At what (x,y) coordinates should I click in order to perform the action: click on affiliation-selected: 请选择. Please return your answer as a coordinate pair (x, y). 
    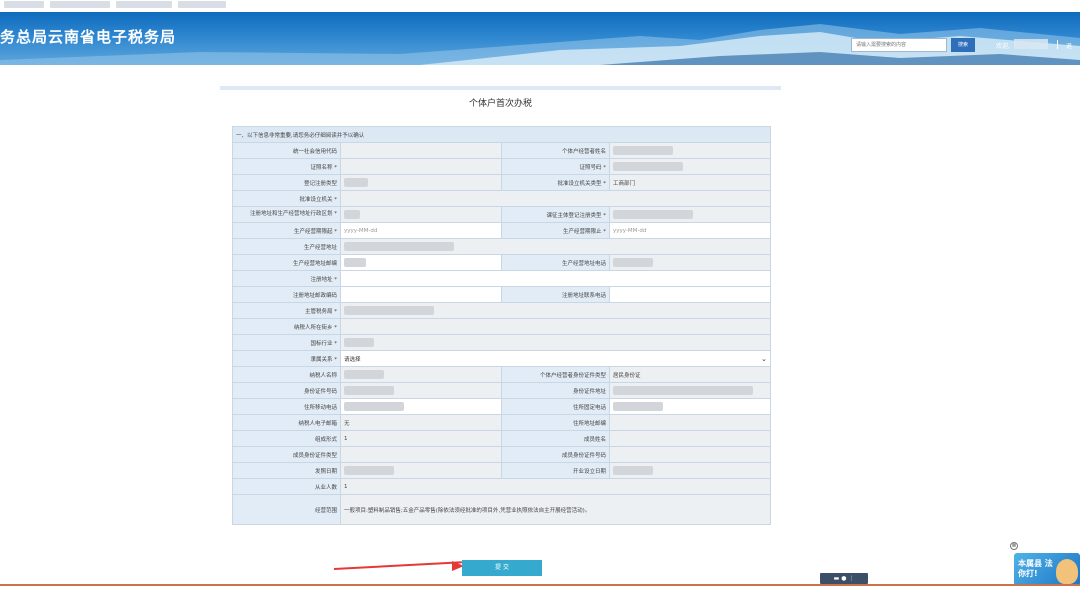
    Looking at the image, I should click on (352, 359).